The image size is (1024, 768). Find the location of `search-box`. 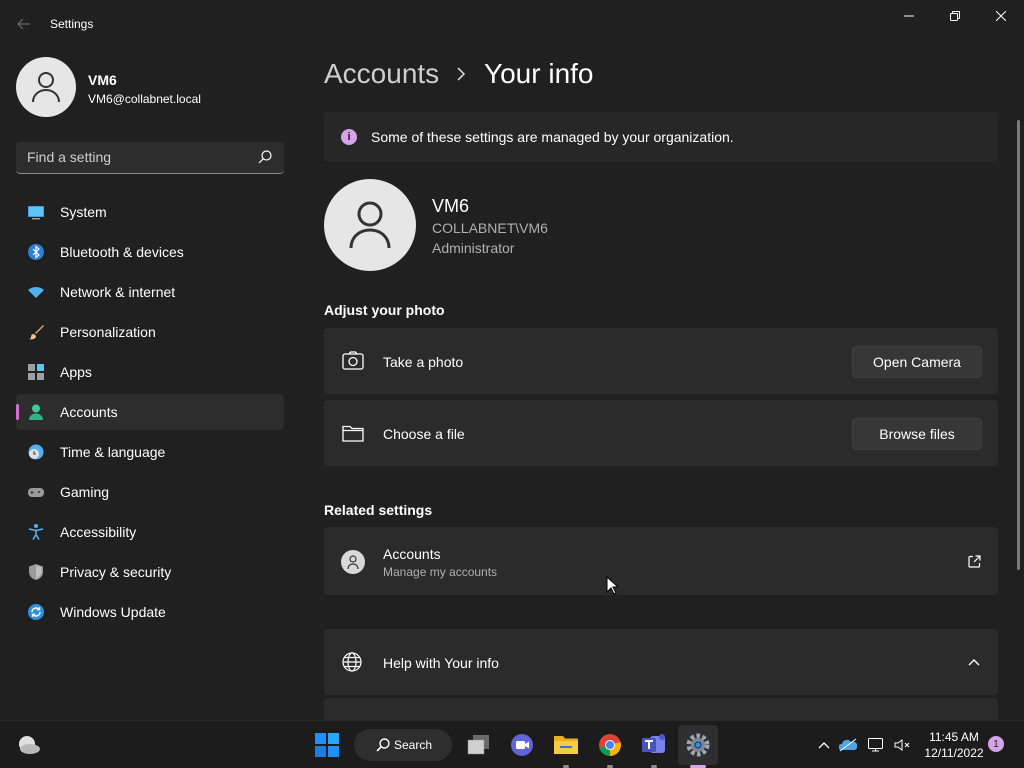

search-box is located at coordinates (150, 158).